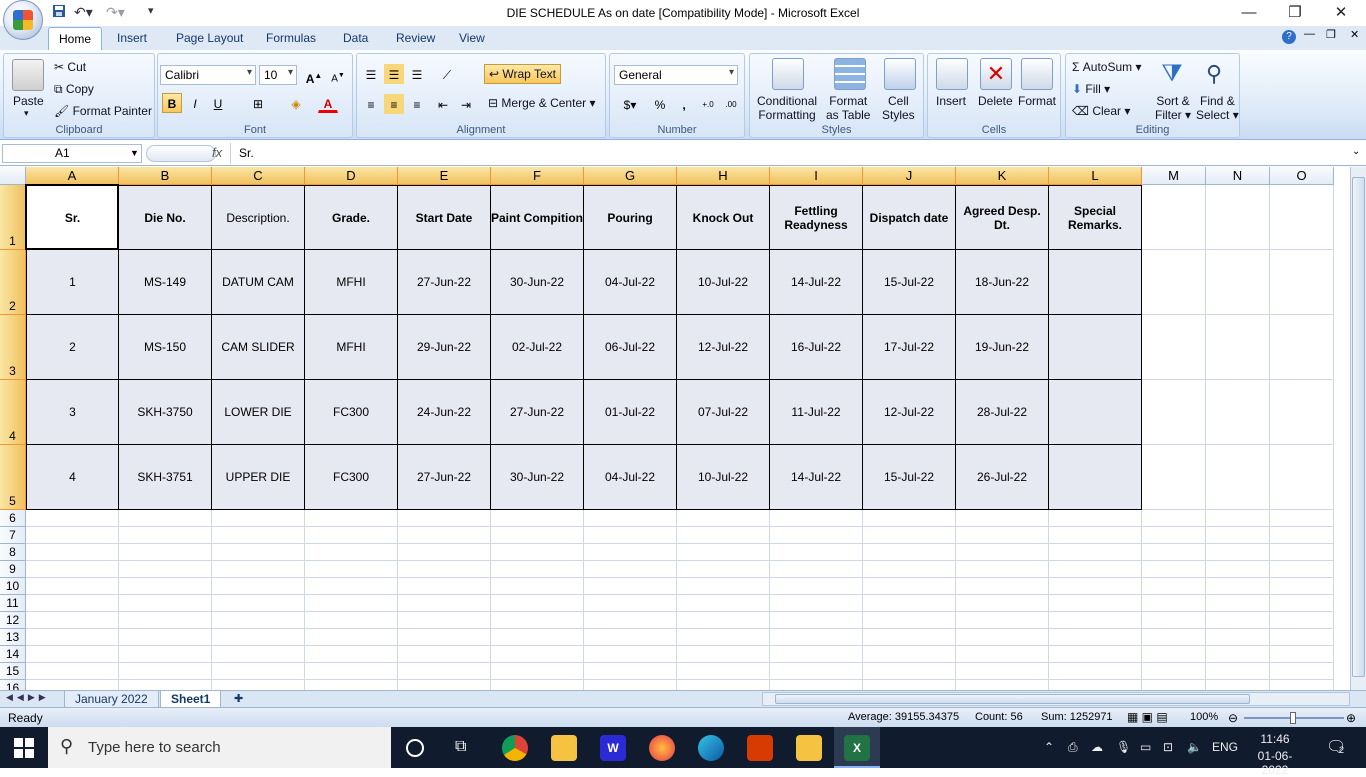  Describe the element at coordinates (13, 586) in the screenshot. I see `row-header-10: 10` at that location.